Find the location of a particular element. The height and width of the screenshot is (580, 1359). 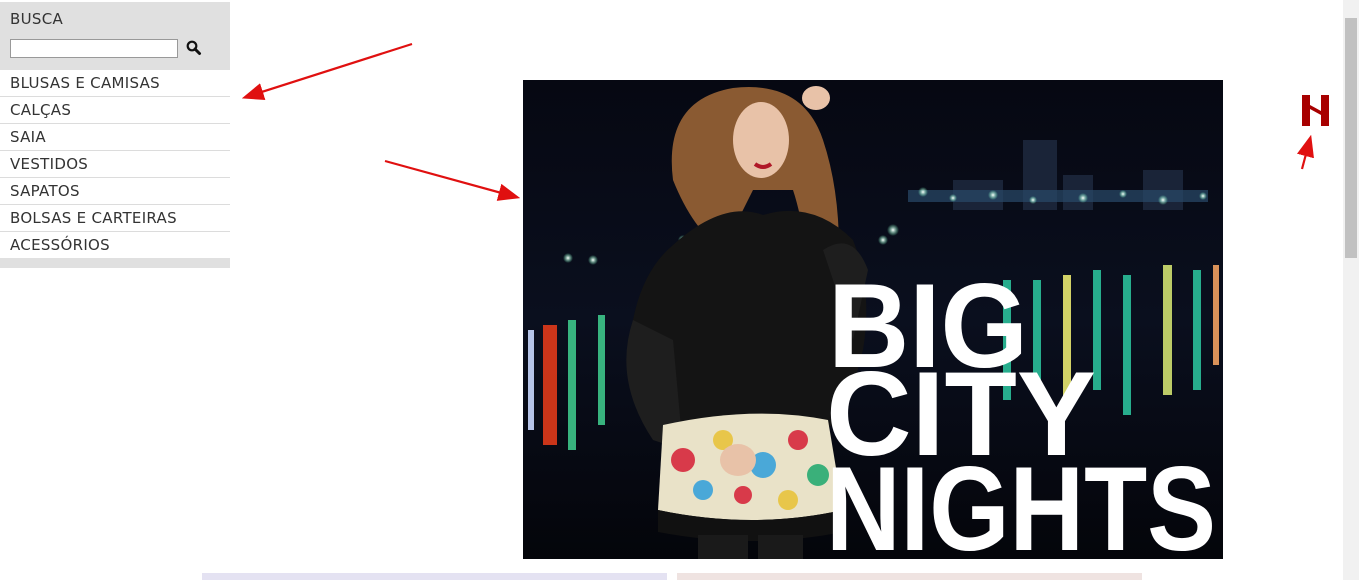

menu-item-vestidos: VESTIDOS is located at coordinates (115, 164).